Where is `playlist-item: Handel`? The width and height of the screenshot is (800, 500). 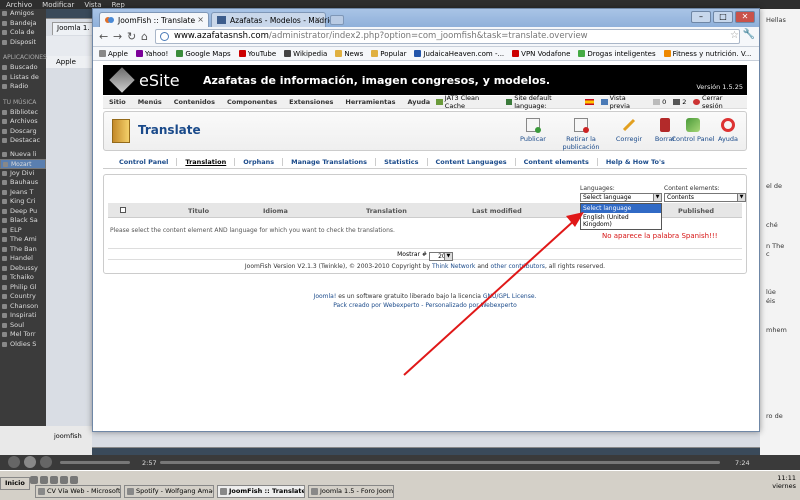 playlist-item: Handel is located at coordinates (23, 259).